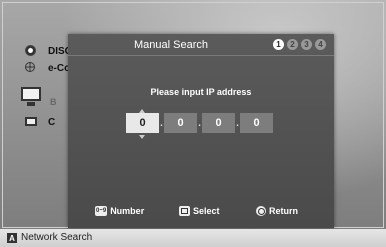  What do you see at coordinates (56, 237) in the screenshot?
I see `network-search-button: Network Search` at bounding box center [56, 237].